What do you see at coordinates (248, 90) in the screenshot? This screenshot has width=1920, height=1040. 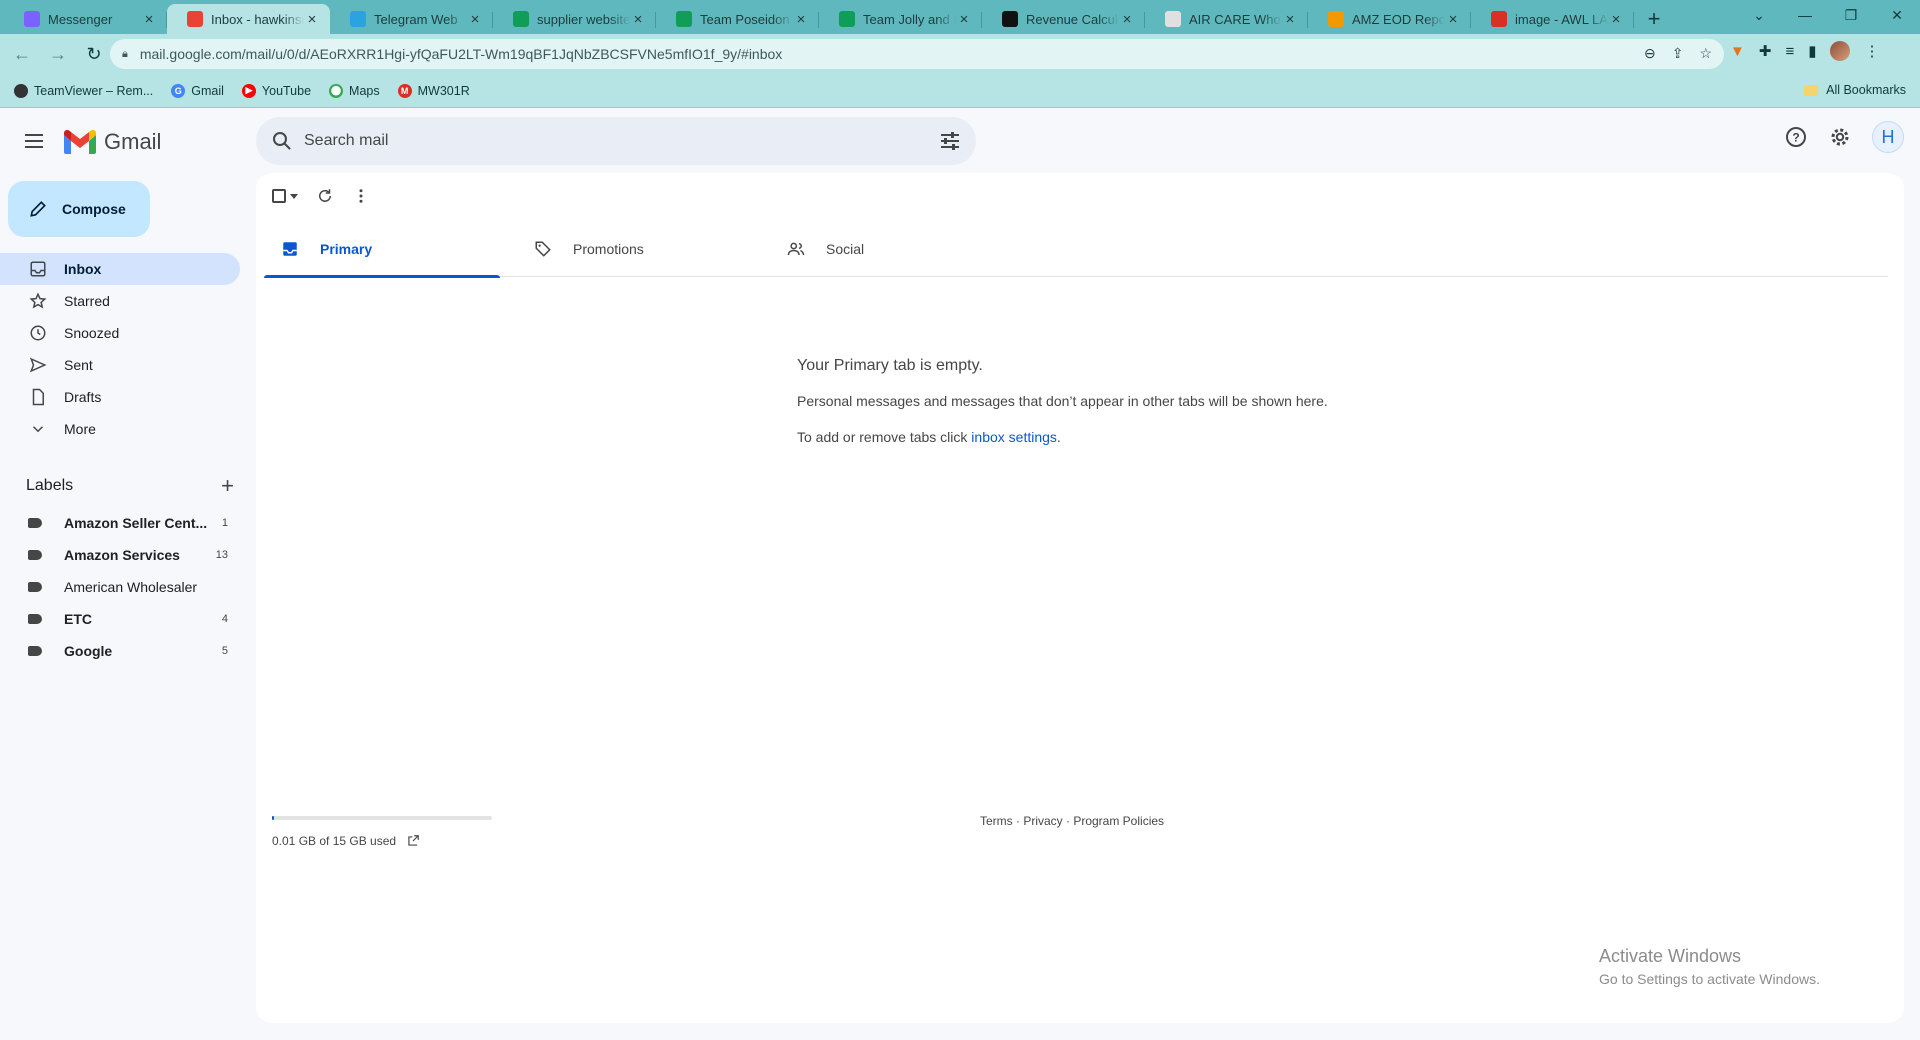 I see `bookmark-favicon-icon: ▶` at bounding box center [248, 90].